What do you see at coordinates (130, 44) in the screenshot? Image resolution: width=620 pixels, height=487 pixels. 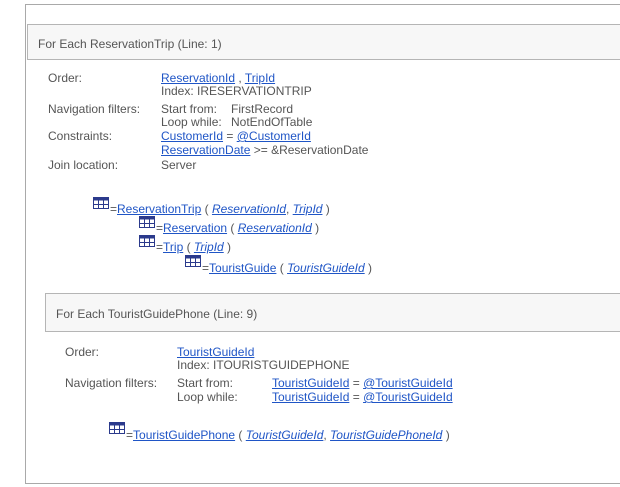 I see `for-each-header-text: For Each ReservationTrip (Line: 1)` at bounding box center [130, 44].